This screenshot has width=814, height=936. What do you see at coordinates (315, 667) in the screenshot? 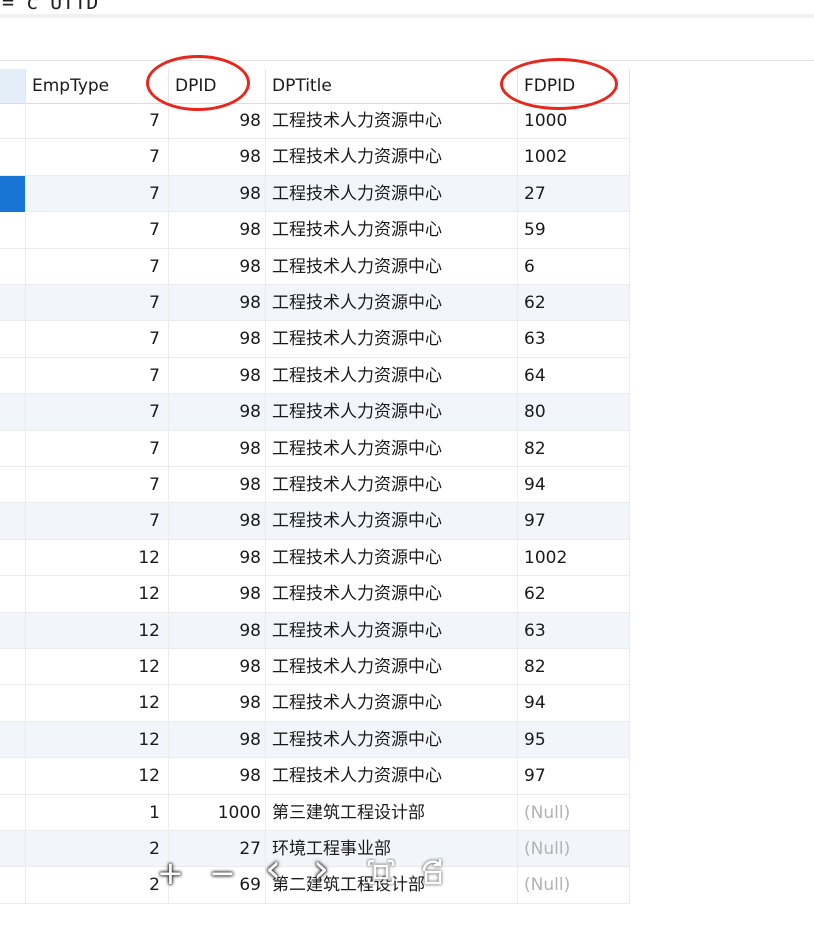
I see `table-row: 12 98 工程技术人力资源中心 82` at bounding box center [315, 667].